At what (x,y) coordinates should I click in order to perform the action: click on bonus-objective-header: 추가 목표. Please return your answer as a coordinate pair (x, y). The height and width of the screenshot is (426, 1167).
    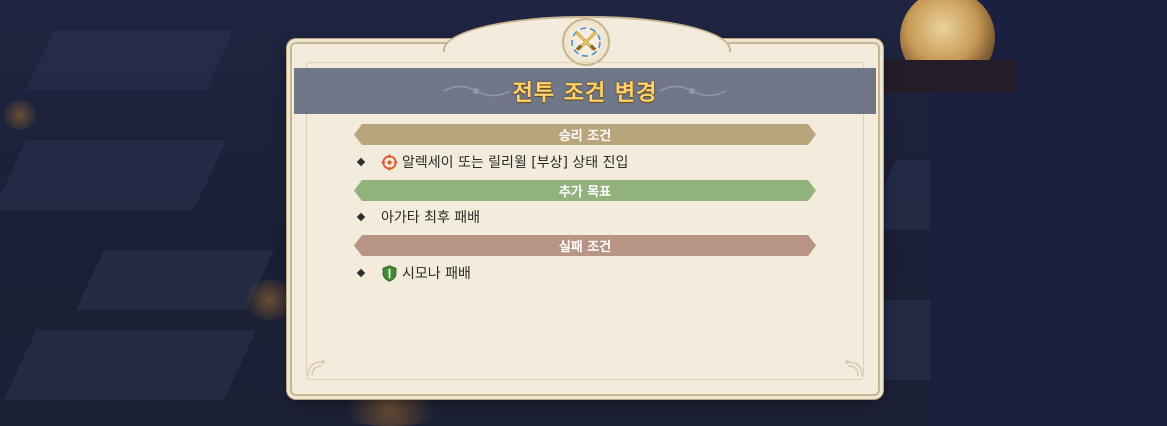
    Looking at the image, I should click on (585, 190).